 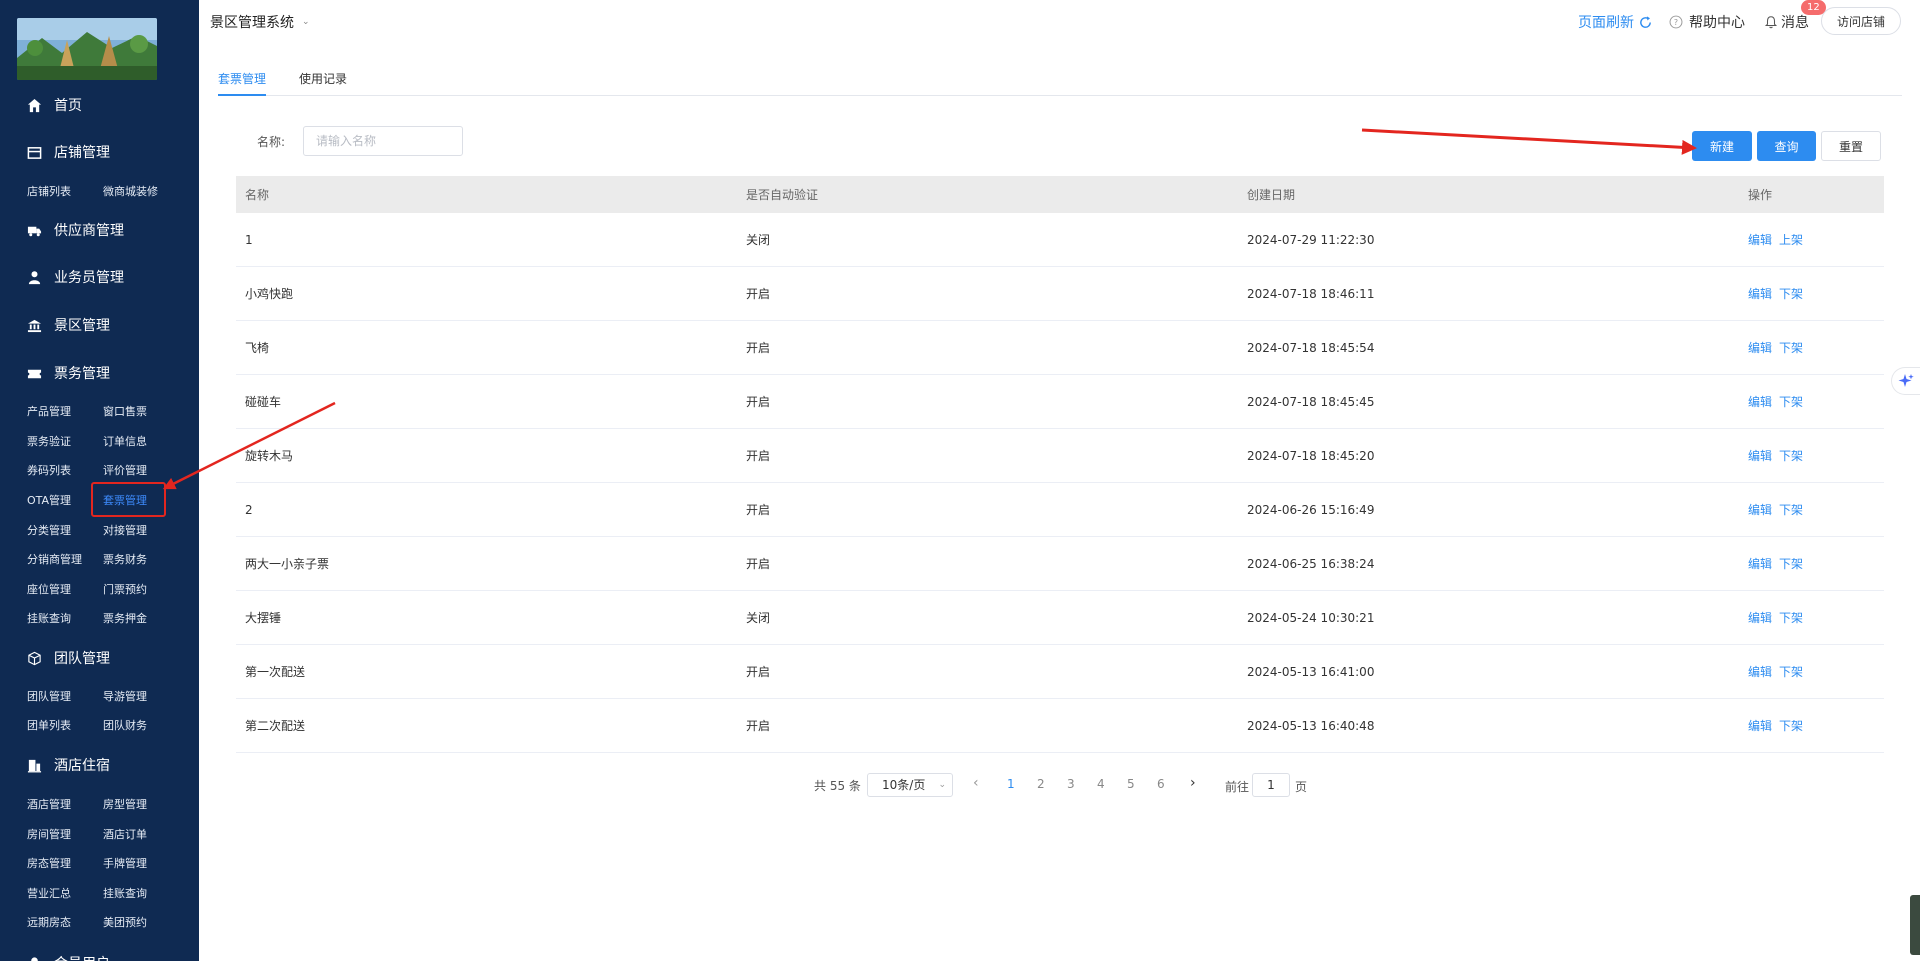 What do you see at coordinates (1311, 401) in the screenshot?
I see `cell-created-date: 2024-07-18 18:45:45` at bounding box center [1311, 401].